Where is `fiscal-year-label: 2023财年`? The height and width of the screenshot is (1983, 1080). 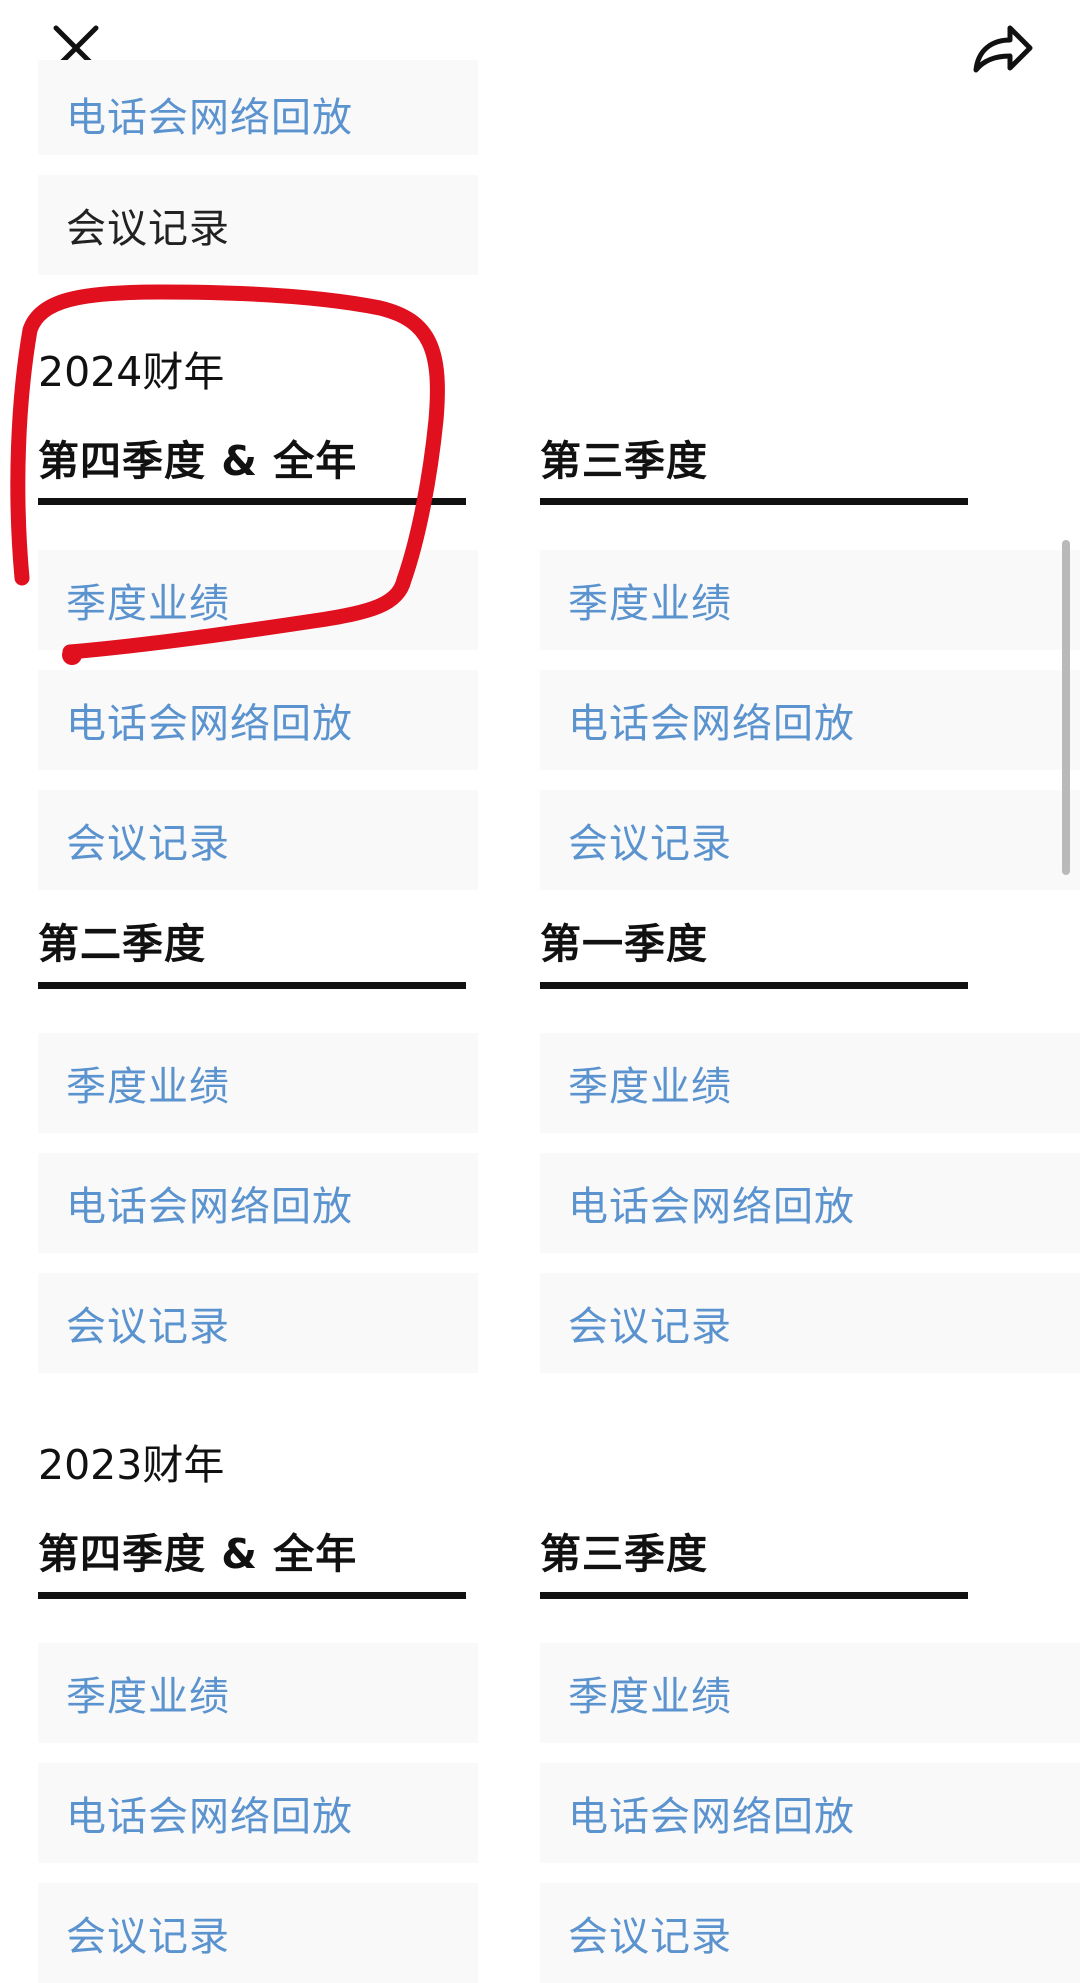
fiscal-year-label: 2023财年 is located at coordinates (131, 1465).